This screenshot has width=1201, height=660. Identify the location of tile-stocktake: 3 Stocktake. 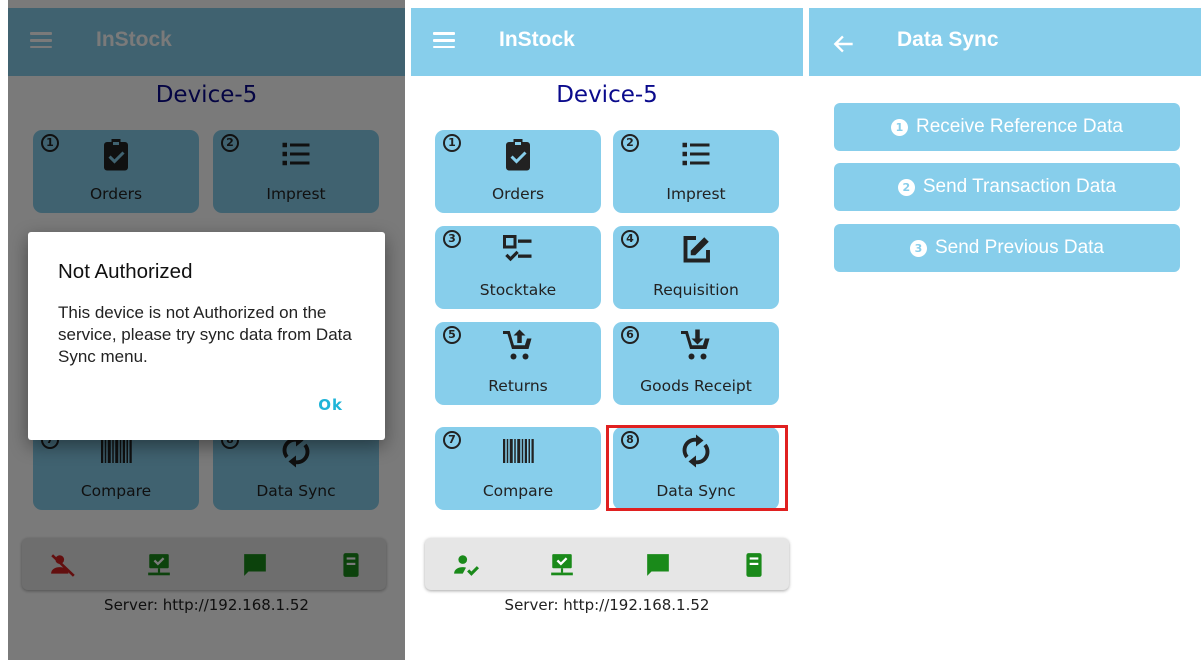
(518, 267).